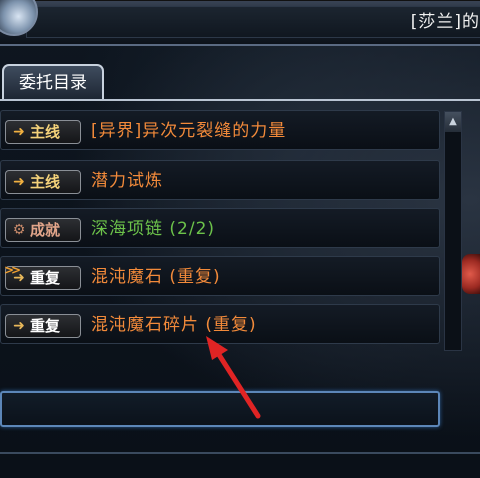 Image resolution: width=480 pixels, height=478 pixels. What do you see at coordinates (189, 131) in the screenshot?
I see `quest-name: [异界]异次元裂缝的力量` at bounding box center [189, 131].